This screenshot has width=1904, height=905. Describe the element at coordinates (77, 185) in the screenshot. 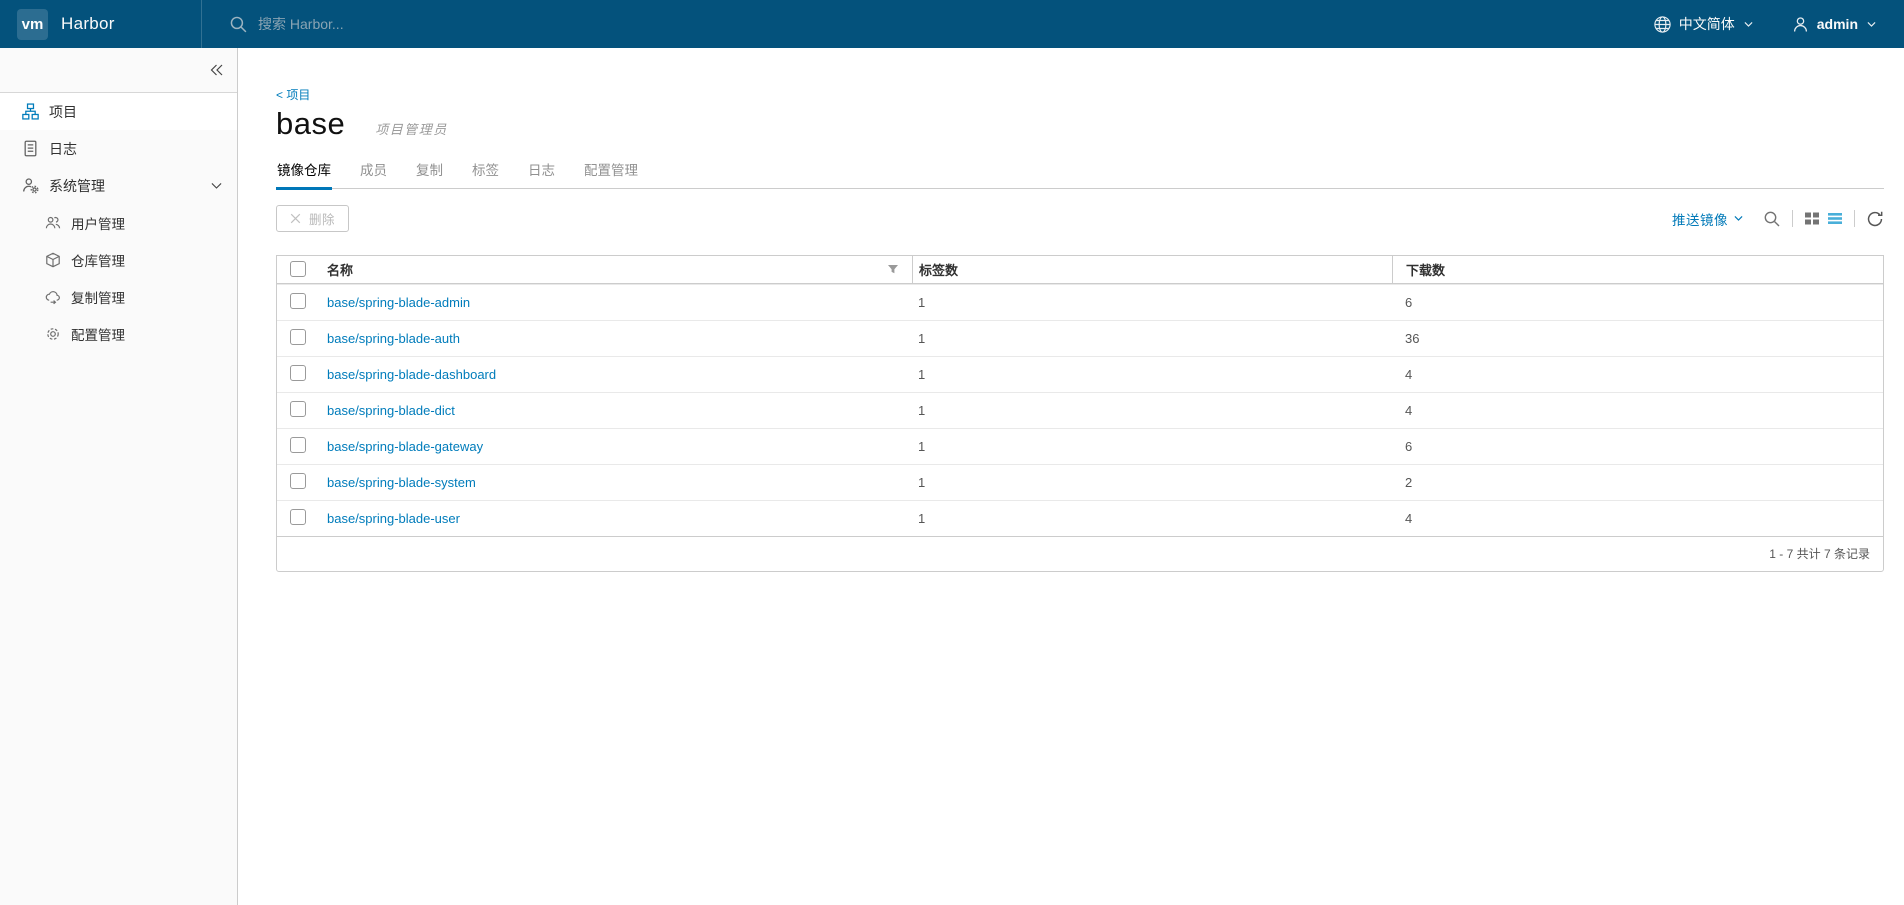

I see `sidebar-item-label: 系统管理` at that location.